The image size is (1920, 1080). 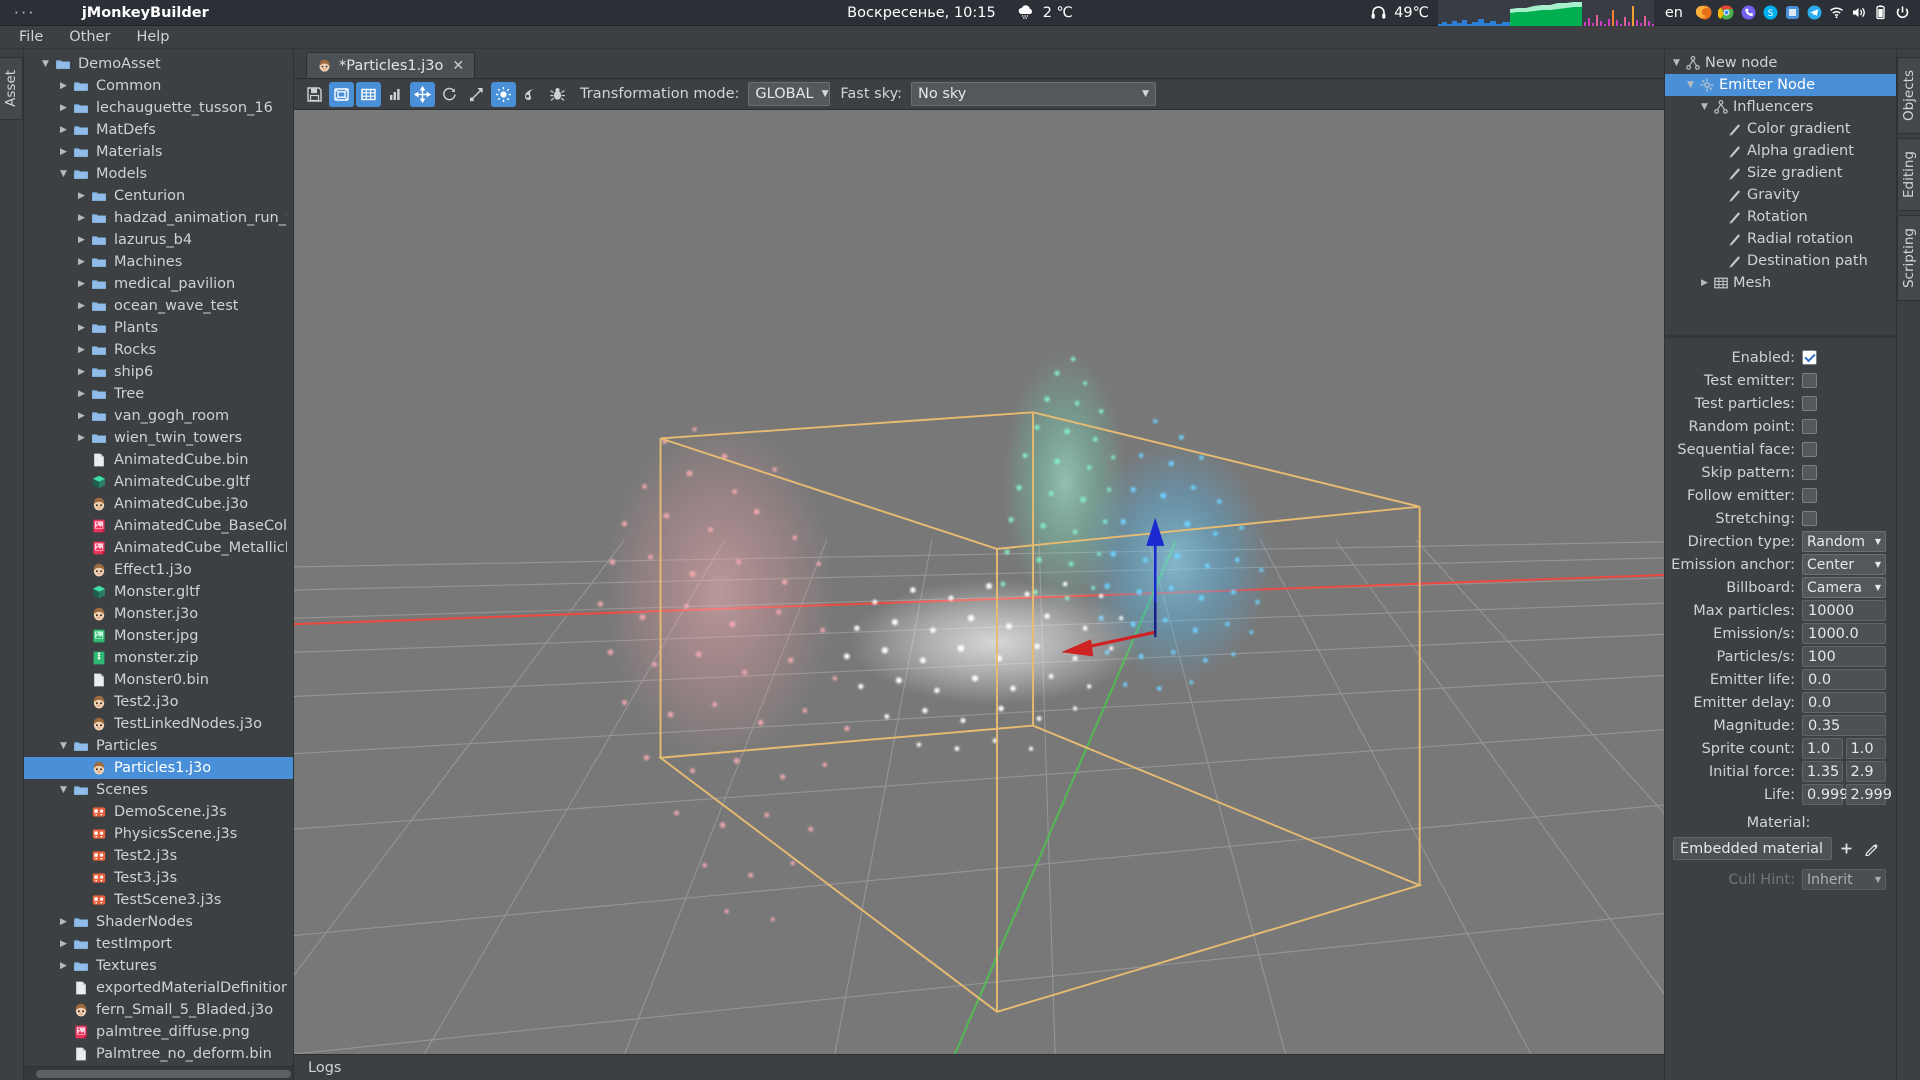 What do you see at coordinates (921, 13) in the screenshot?
I see `clock-datetime: Воскресенье, 10:15` at bounding box center [921, 13].